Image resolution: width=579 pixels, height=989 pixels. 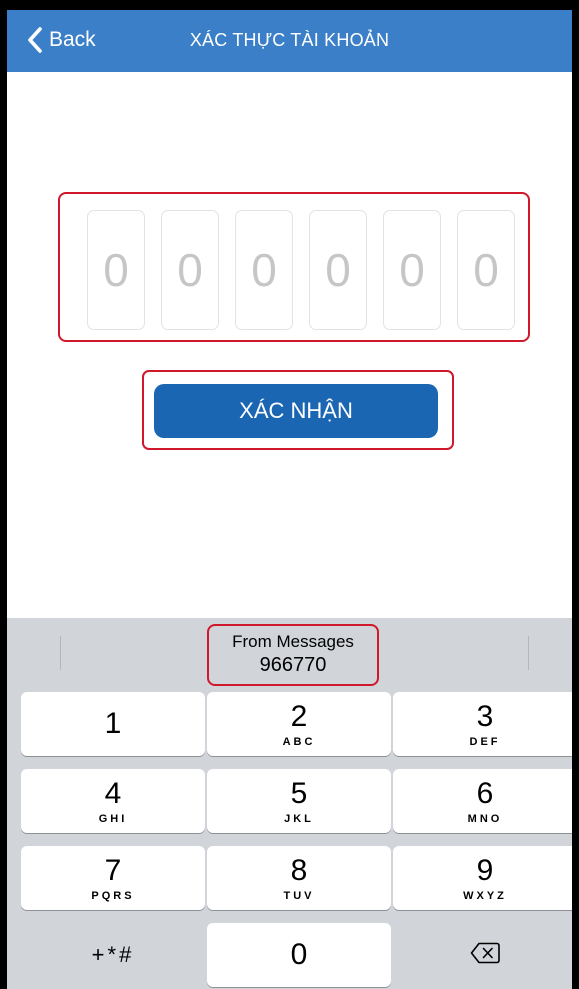 I want to click on key-digit: 3, so click(x=485, y=716).